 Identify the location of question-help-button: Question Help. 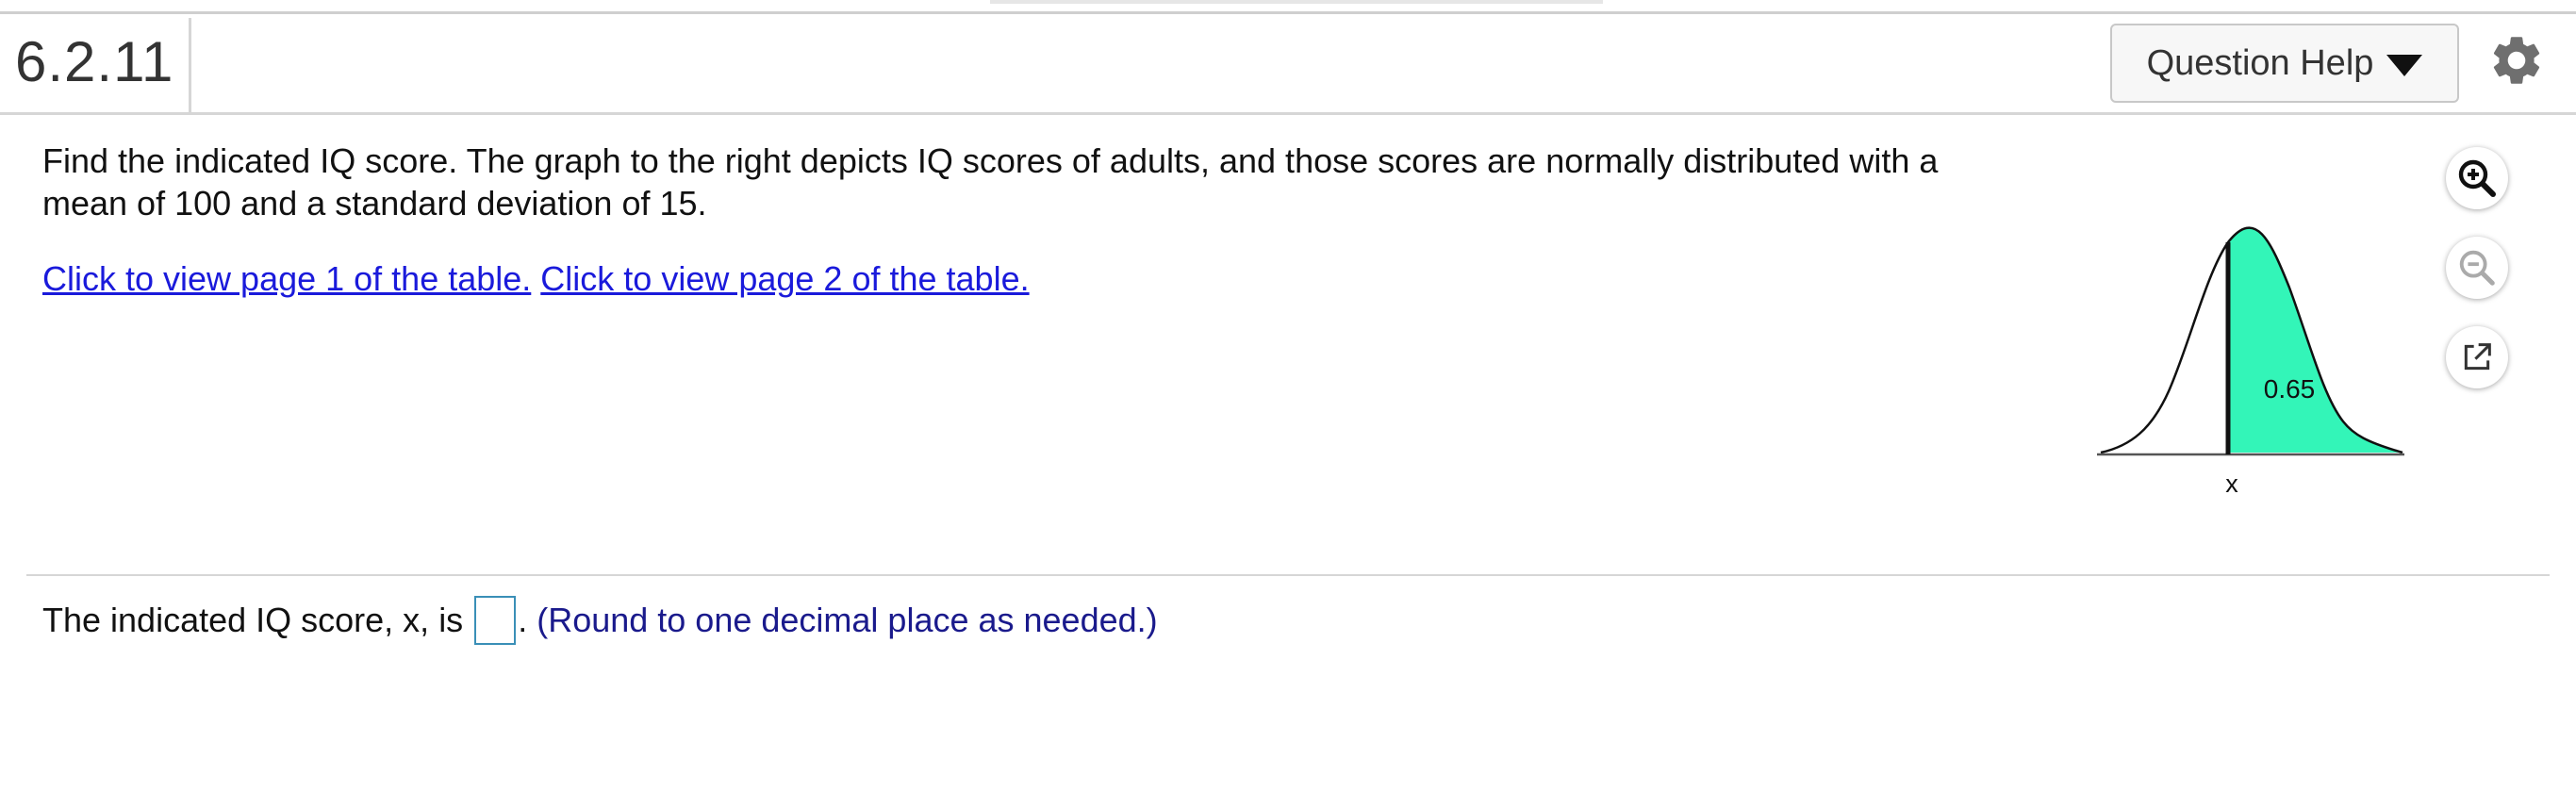
(2284, 63).